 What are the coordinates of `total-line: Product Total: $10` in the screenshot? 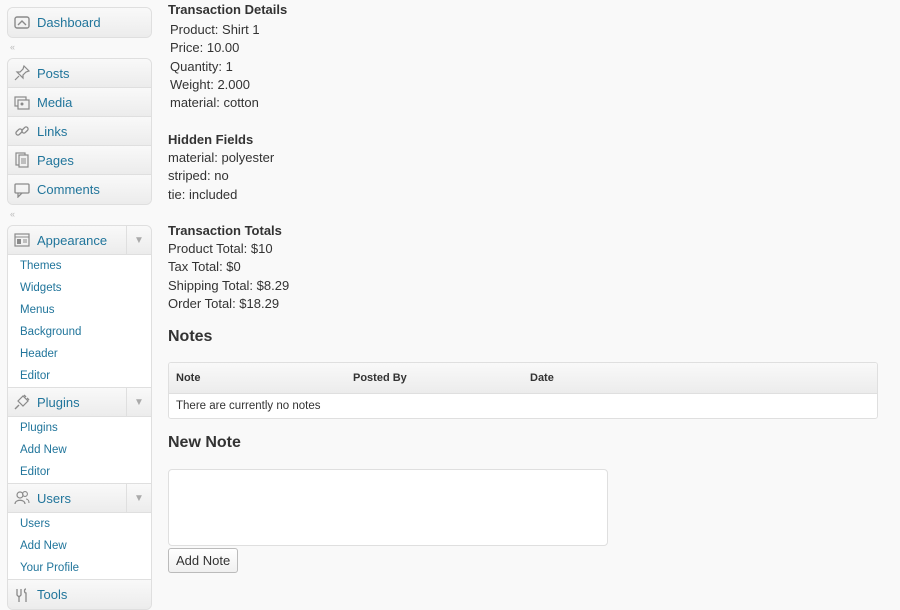 It's located at (220, 248).